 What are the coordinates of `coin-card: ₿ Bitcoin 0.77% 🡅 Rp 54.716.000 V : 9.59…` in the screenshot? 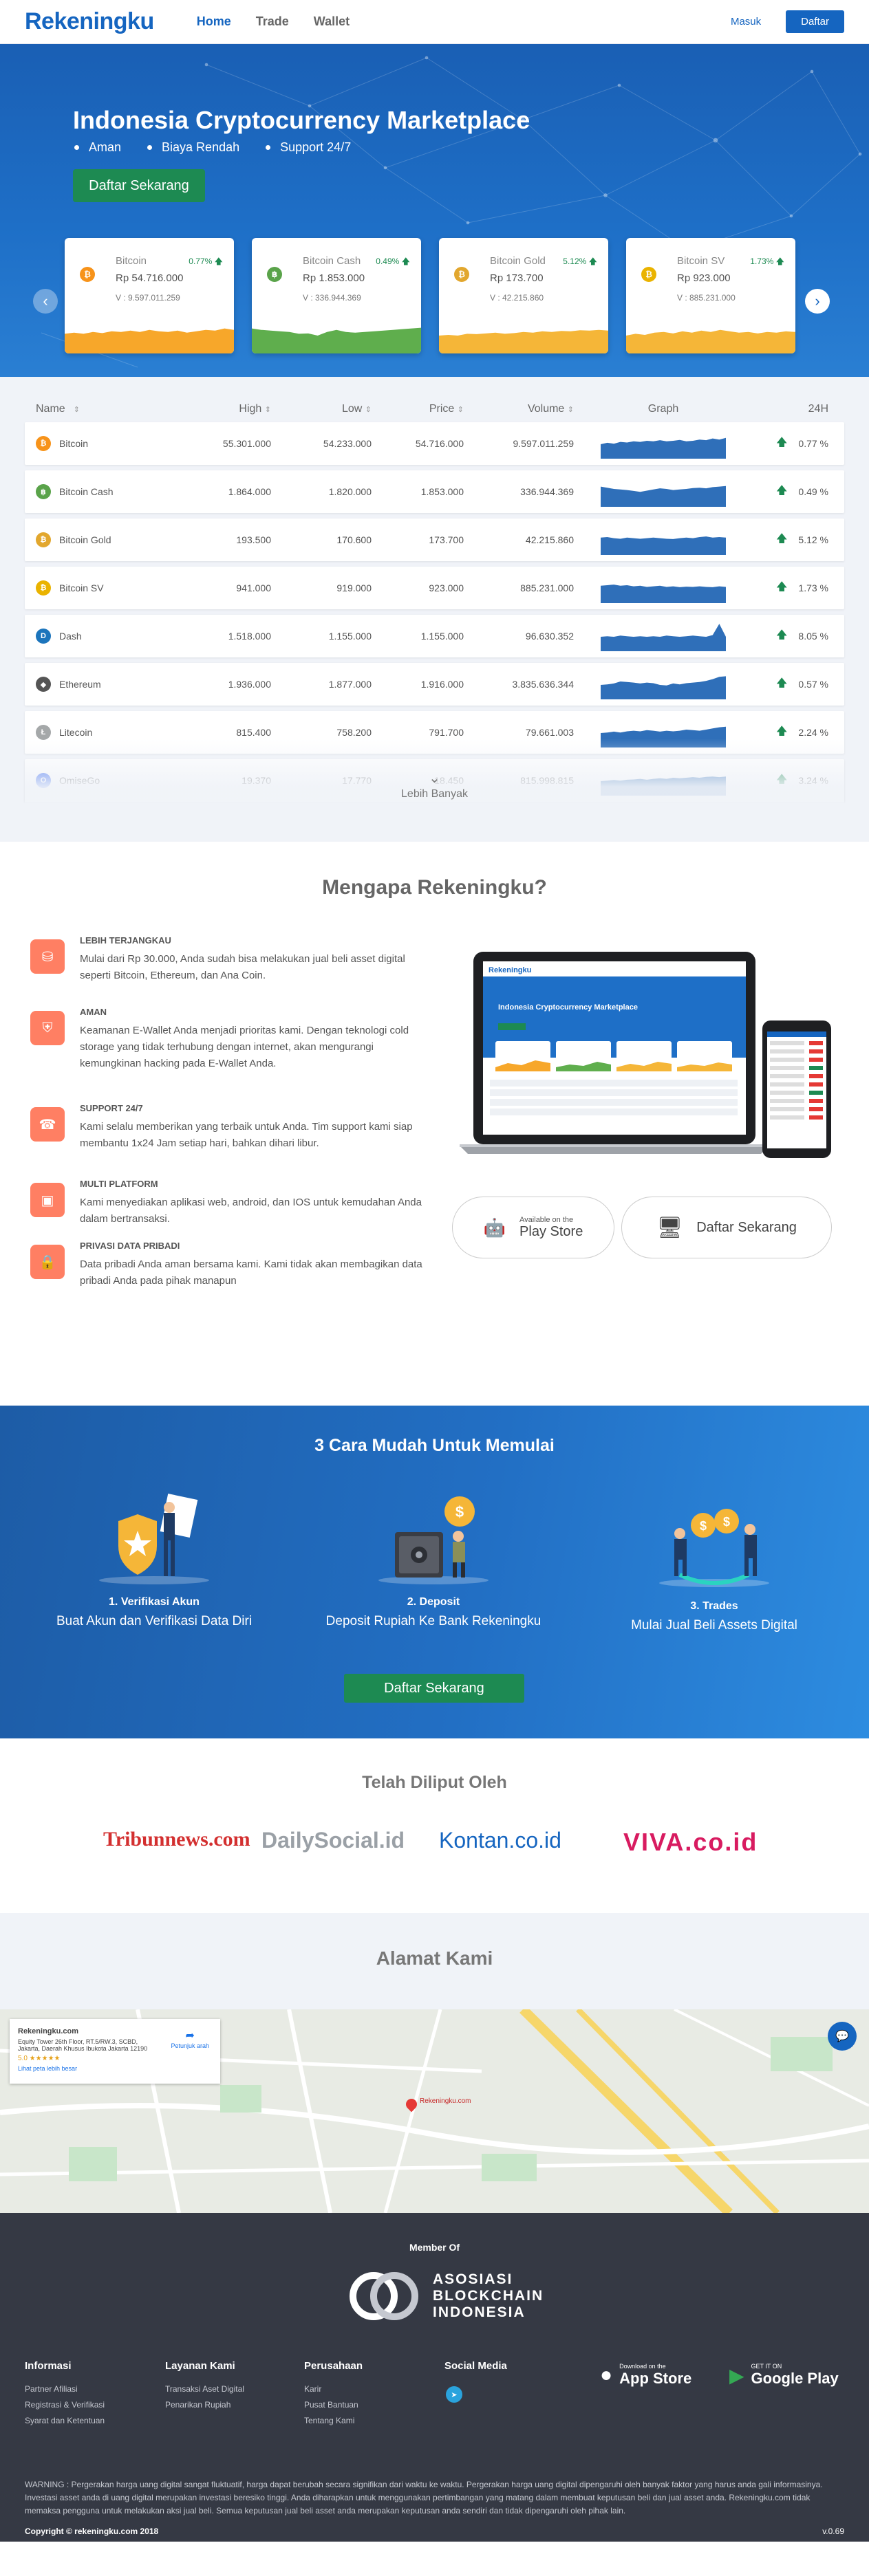 It's located at (149, 295).